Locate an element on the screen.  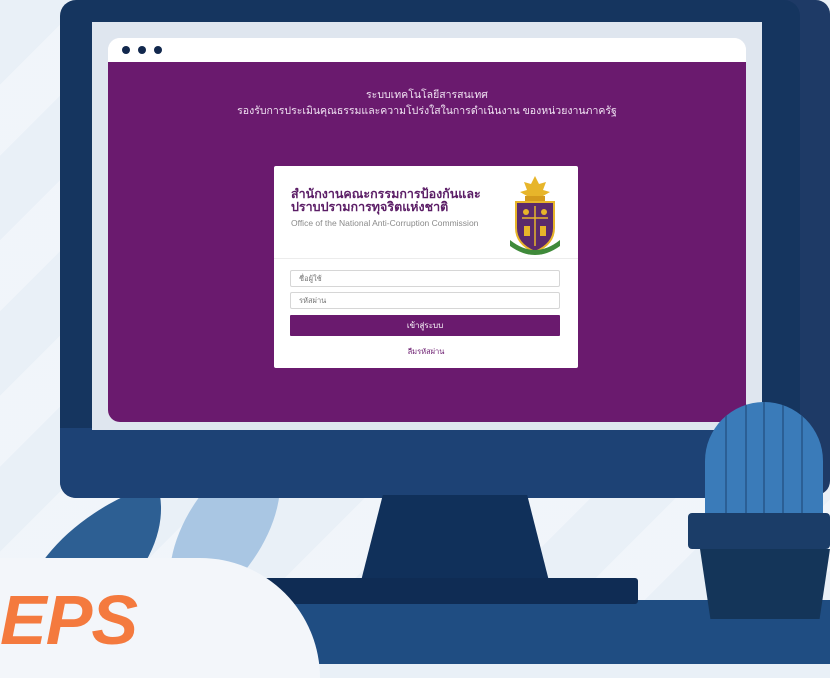
forgot-password-link: ลืมรหัสผ่าน is located at coordinates (426, 352).